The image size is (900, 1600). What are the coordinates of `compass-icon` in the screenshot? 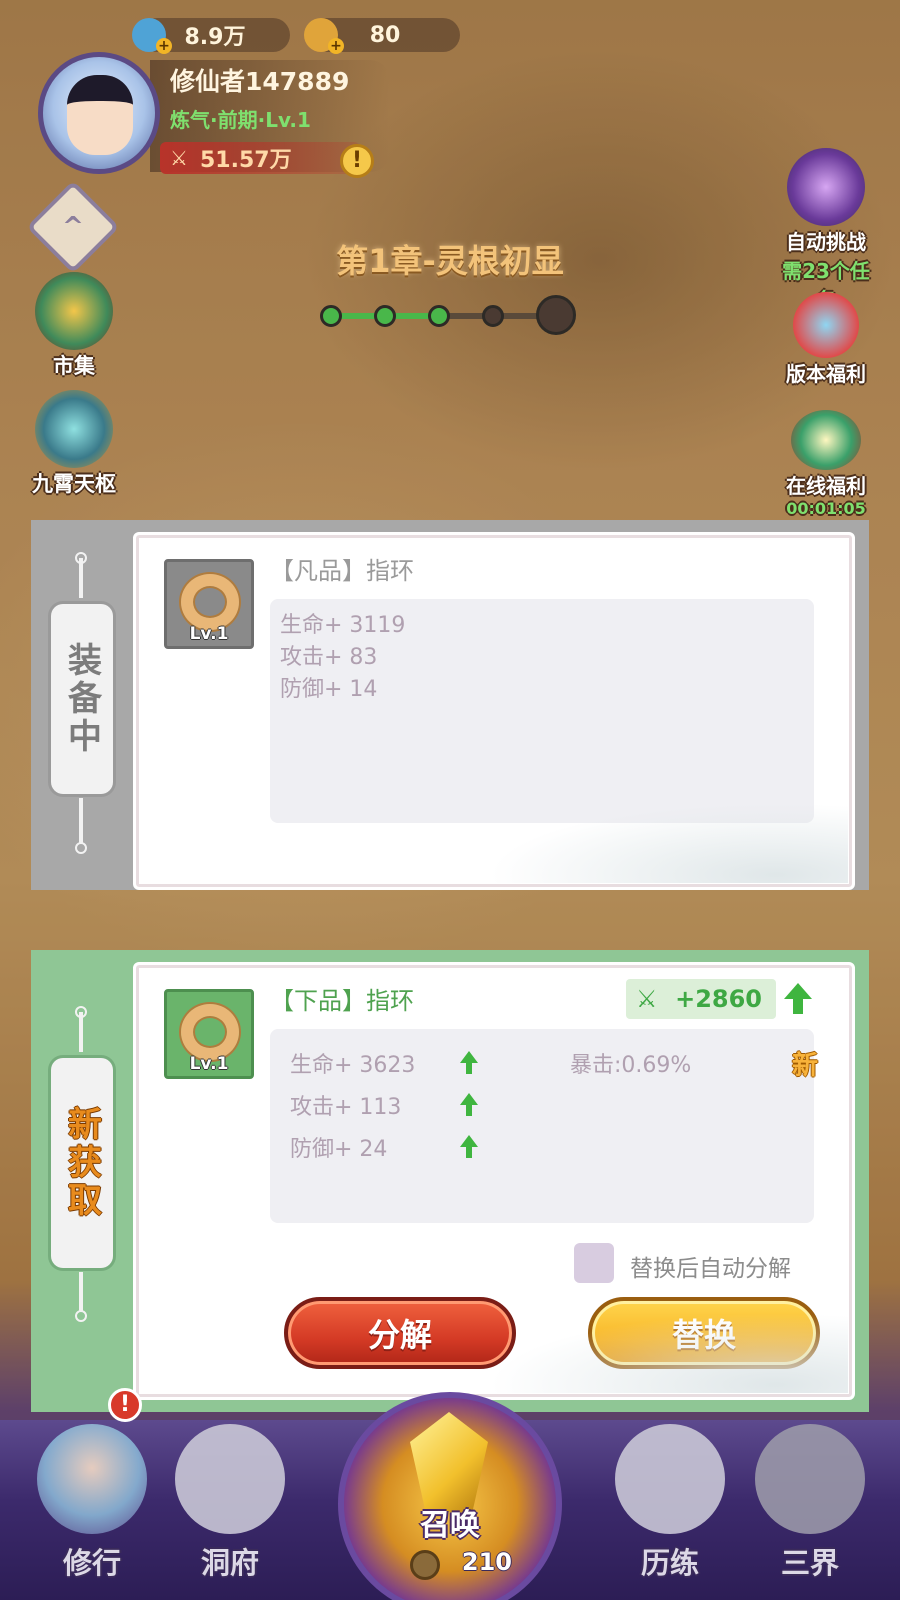 It's located at (74, 429).